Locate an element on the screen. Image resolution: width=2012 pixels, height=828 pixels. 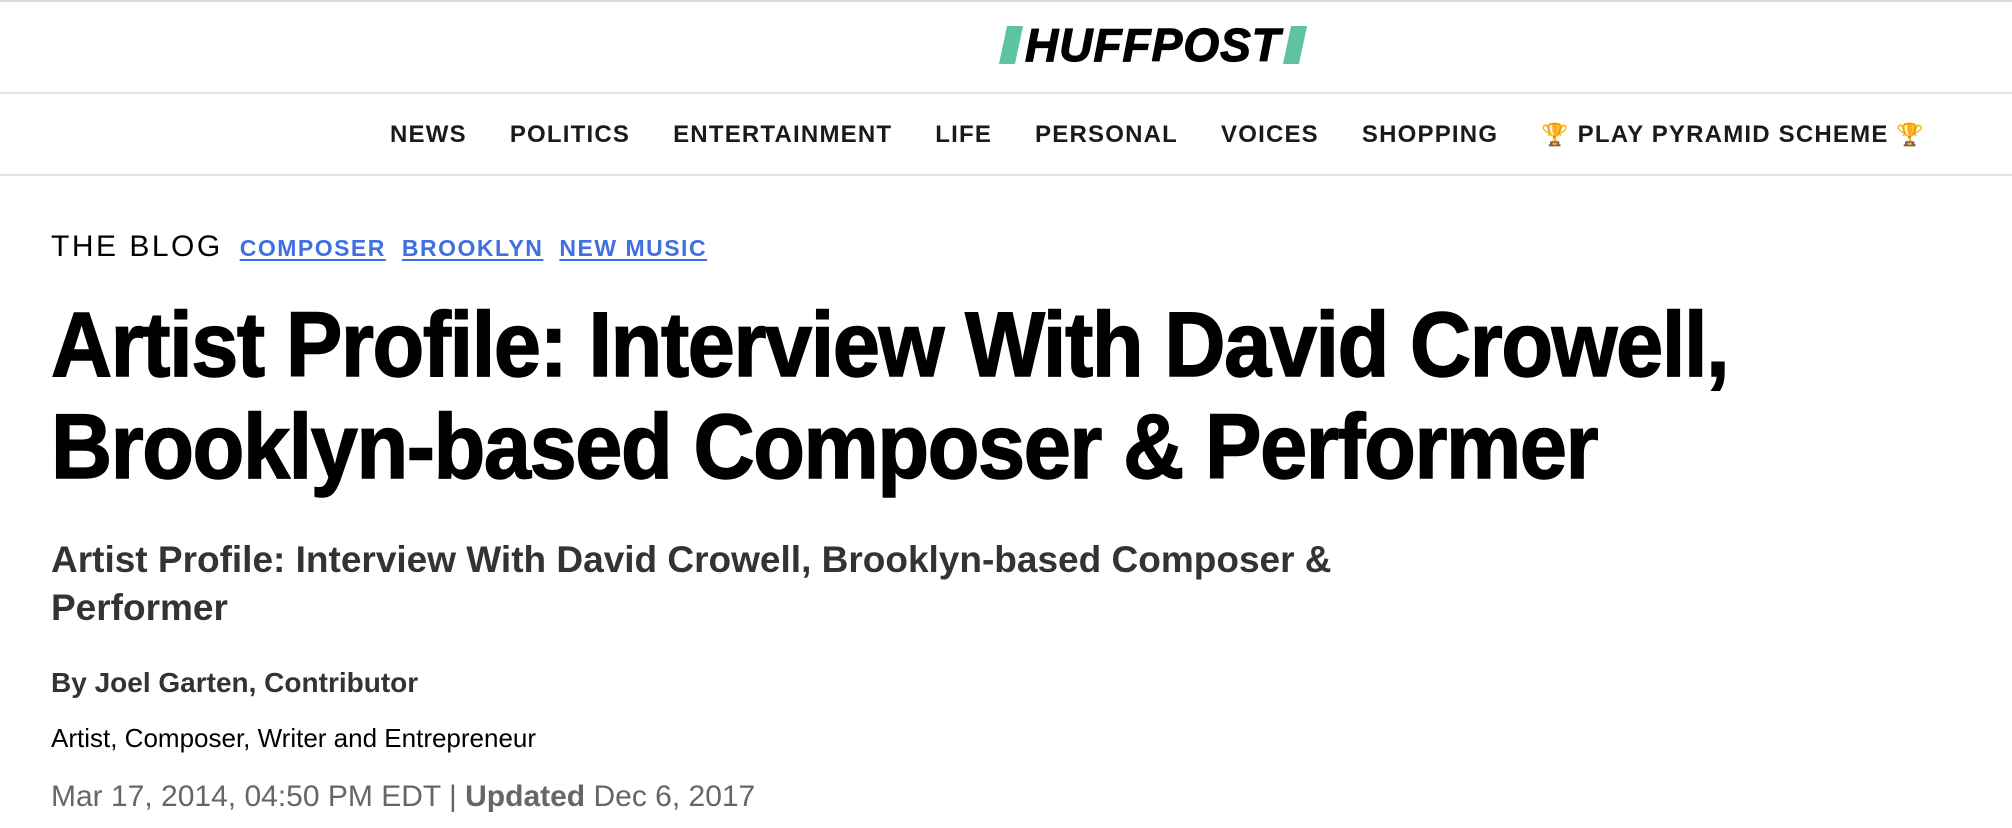
article-kicker: THE BLOG COMPOSER BROOKLYN NEW MUSIC is located at coordinates (1011, 250).